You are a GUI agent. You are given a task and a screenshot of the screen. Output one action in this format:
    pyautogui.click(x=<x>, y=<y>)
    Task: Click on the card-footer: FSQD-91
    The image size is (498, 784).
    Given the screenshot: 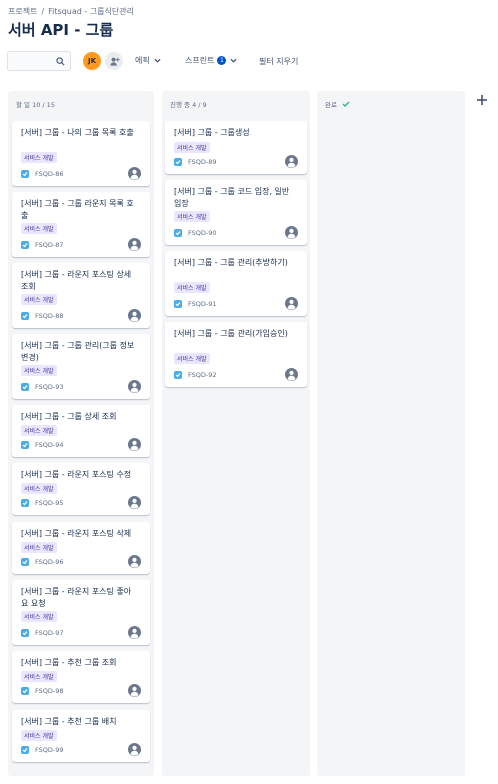 What is the action you would take?
    pyautogui.click(x=195, y=304)
    